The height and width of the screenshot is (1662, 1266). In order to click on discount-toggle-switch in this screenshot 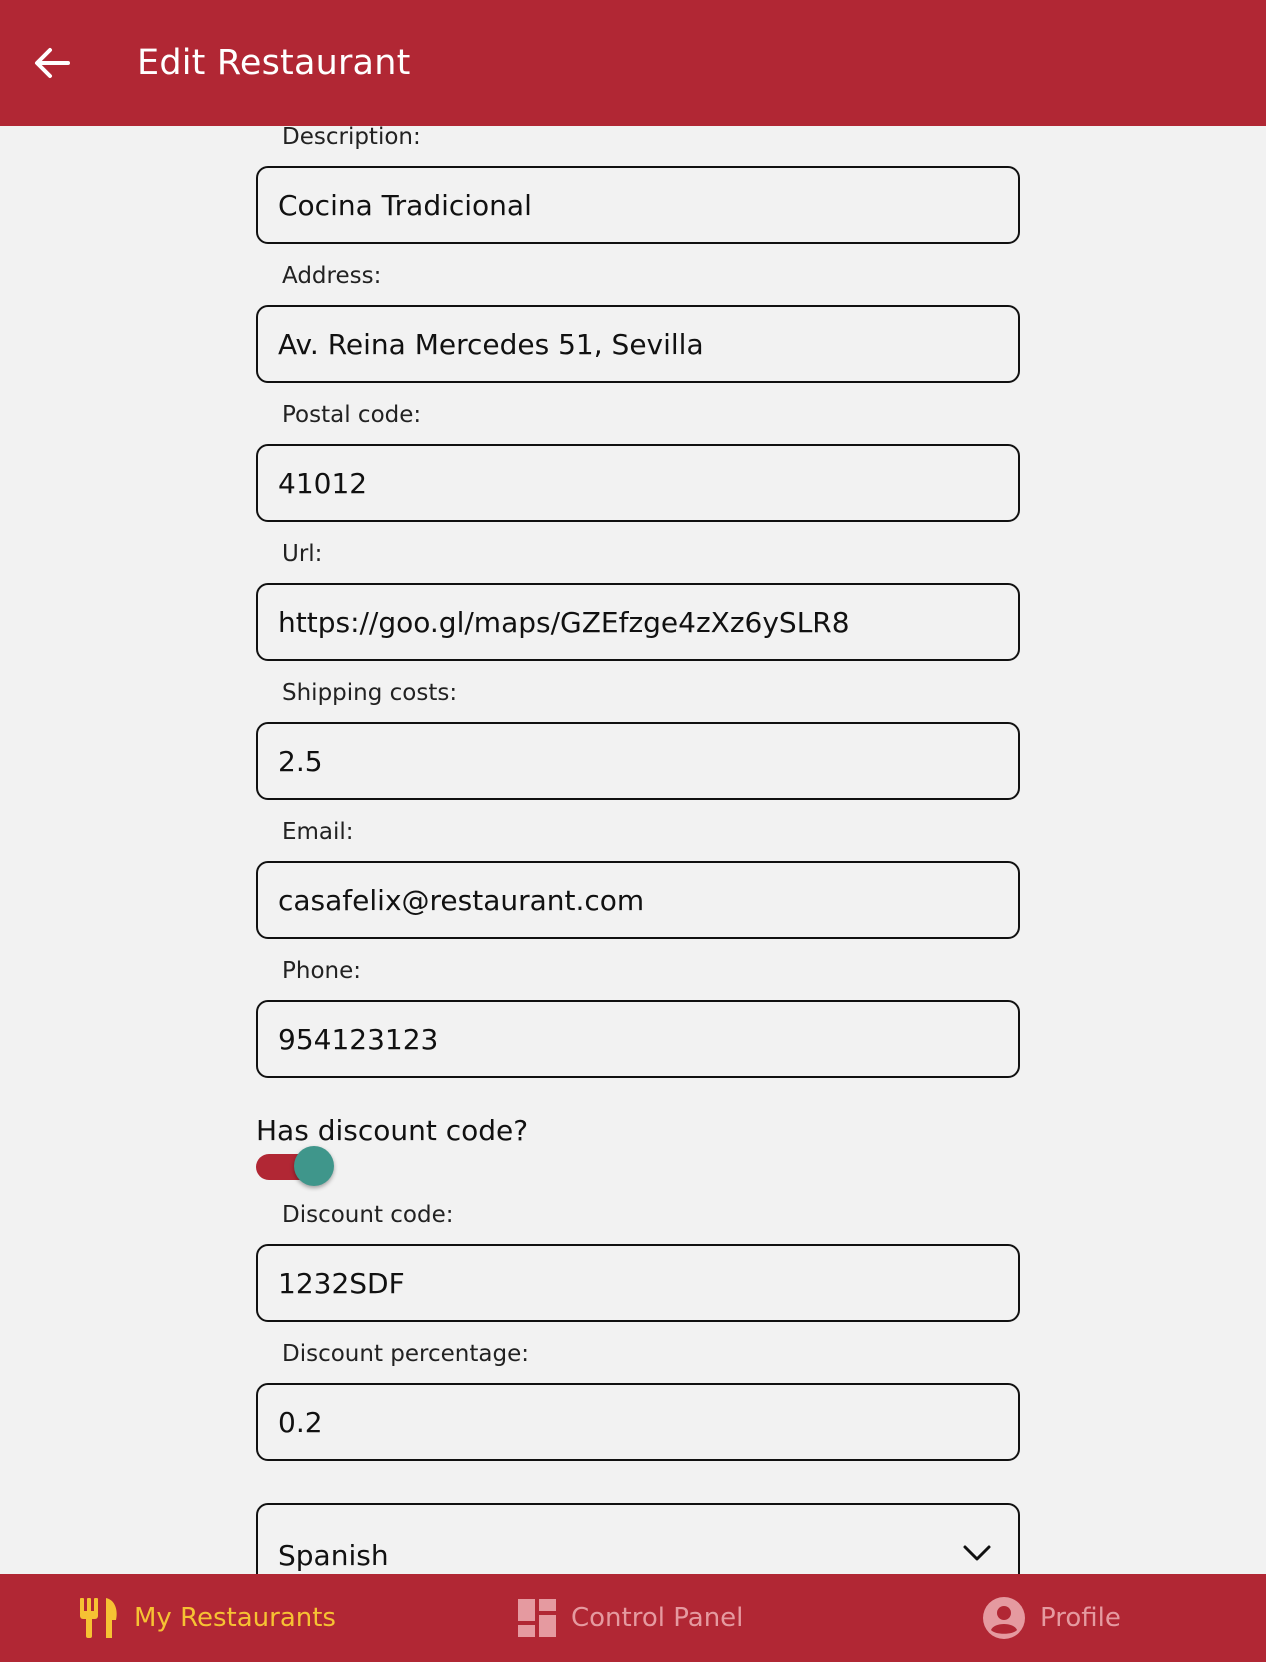, I will do `click(296, 1166)`.